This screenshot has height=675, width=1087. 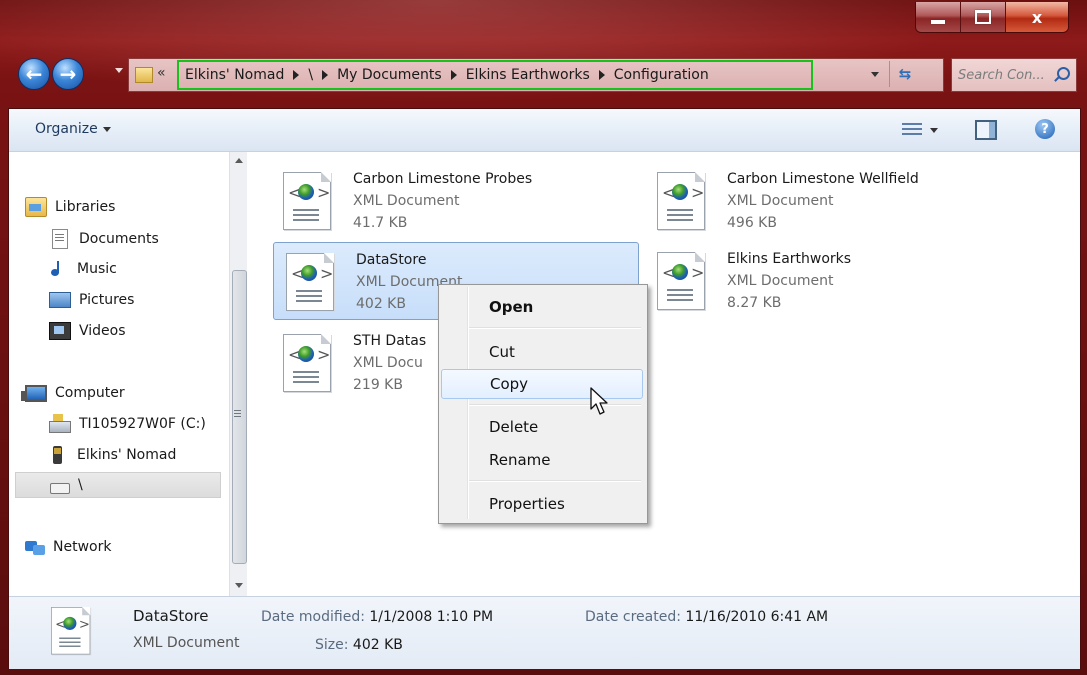 What do you see at coordinates (443, 179) in the screenshot?
I see `file-name: Carbon Limestone Probes` at bounding box center [443, 179].